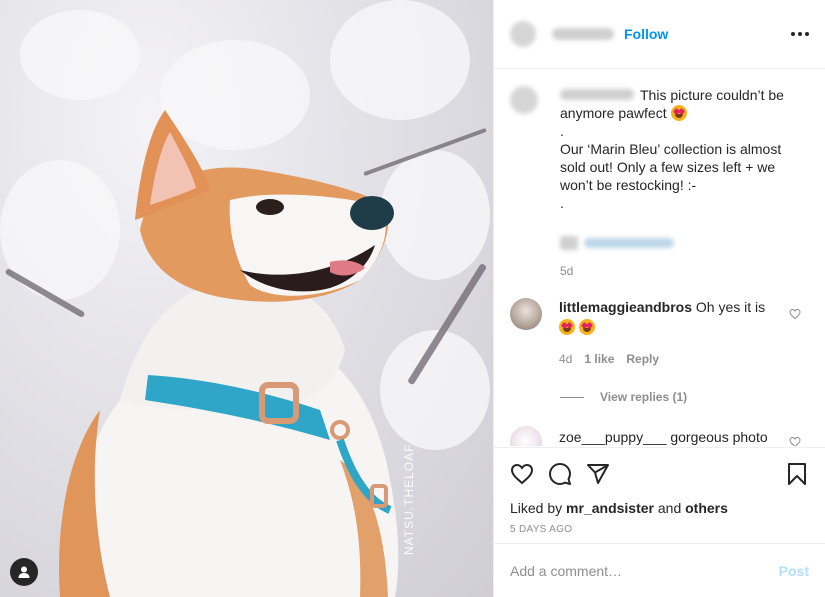 The width and height of the screenshot is (825, 597). What do you see at coordinates (676, 243) in the screenshot?
I see `caption-mention` at bounding box center [676, 243].